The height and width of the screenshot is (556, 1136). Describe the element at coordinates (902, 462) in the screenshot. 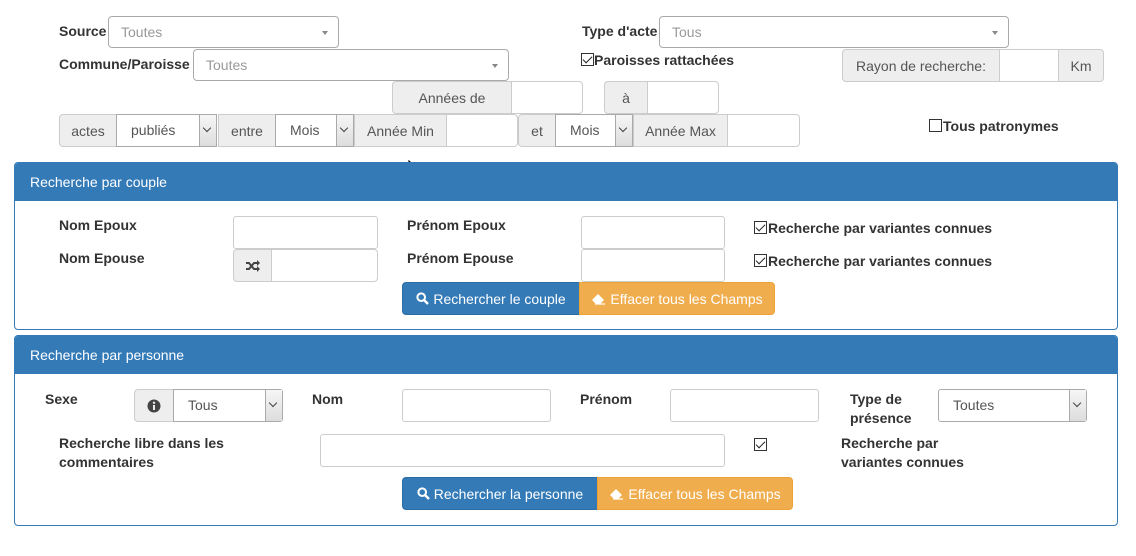

I see `variantes-personne-label-line2: variantes connues` at that location.